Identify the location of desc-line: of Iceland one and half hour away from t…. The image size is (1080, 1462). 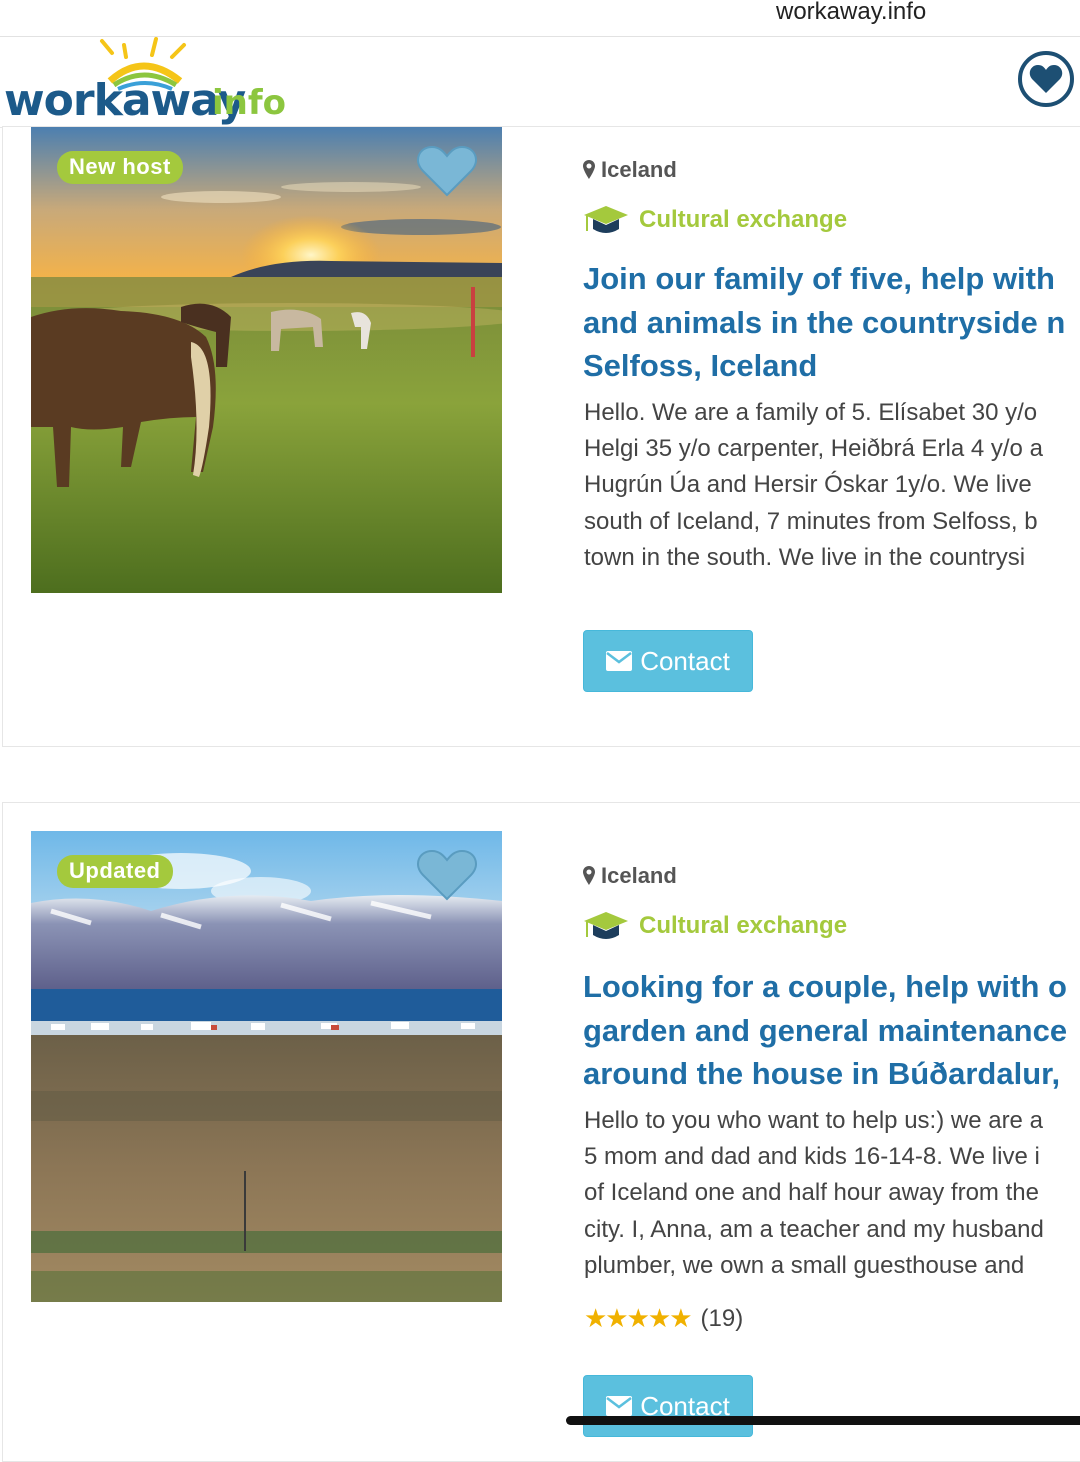
(811, 1193).